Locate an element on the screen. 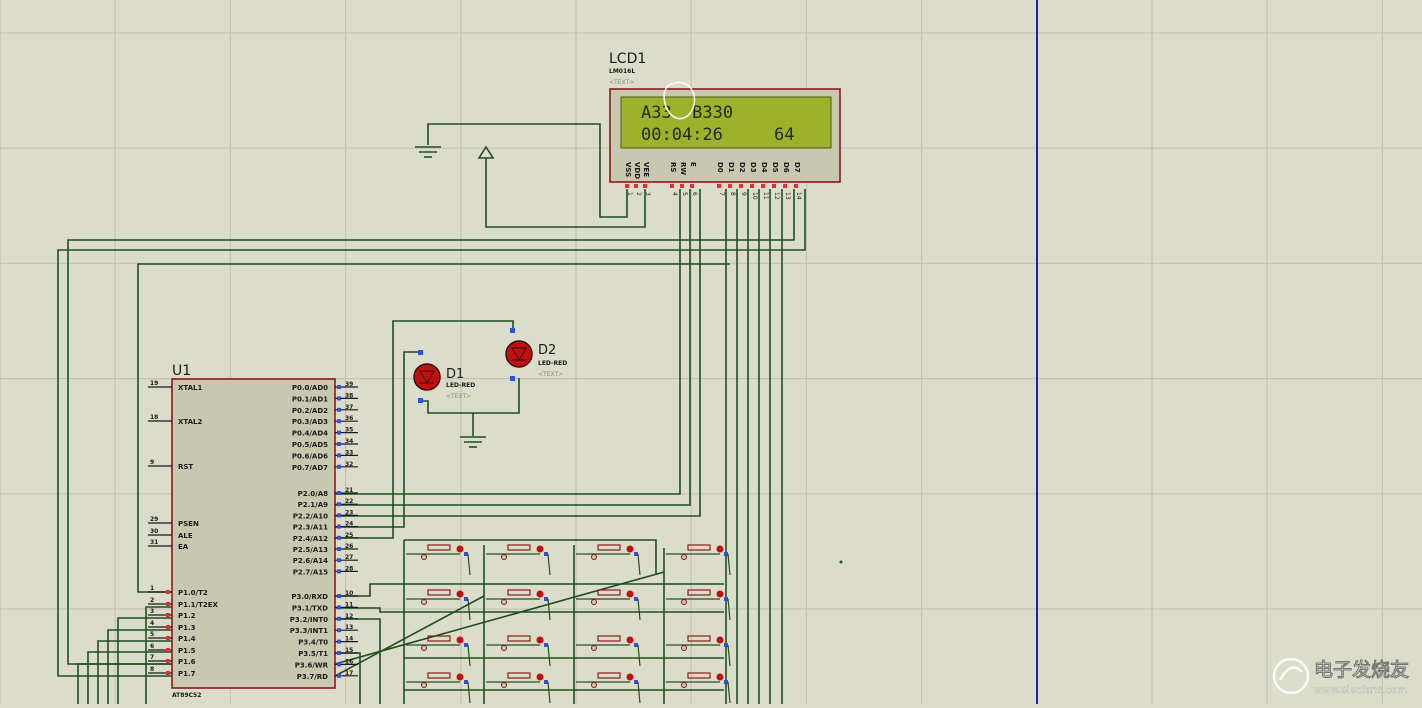 The height and width of the screenshot is (708, 1422). mcu-pin-label: P3.5/T1 is located at coordinates (313, 654).